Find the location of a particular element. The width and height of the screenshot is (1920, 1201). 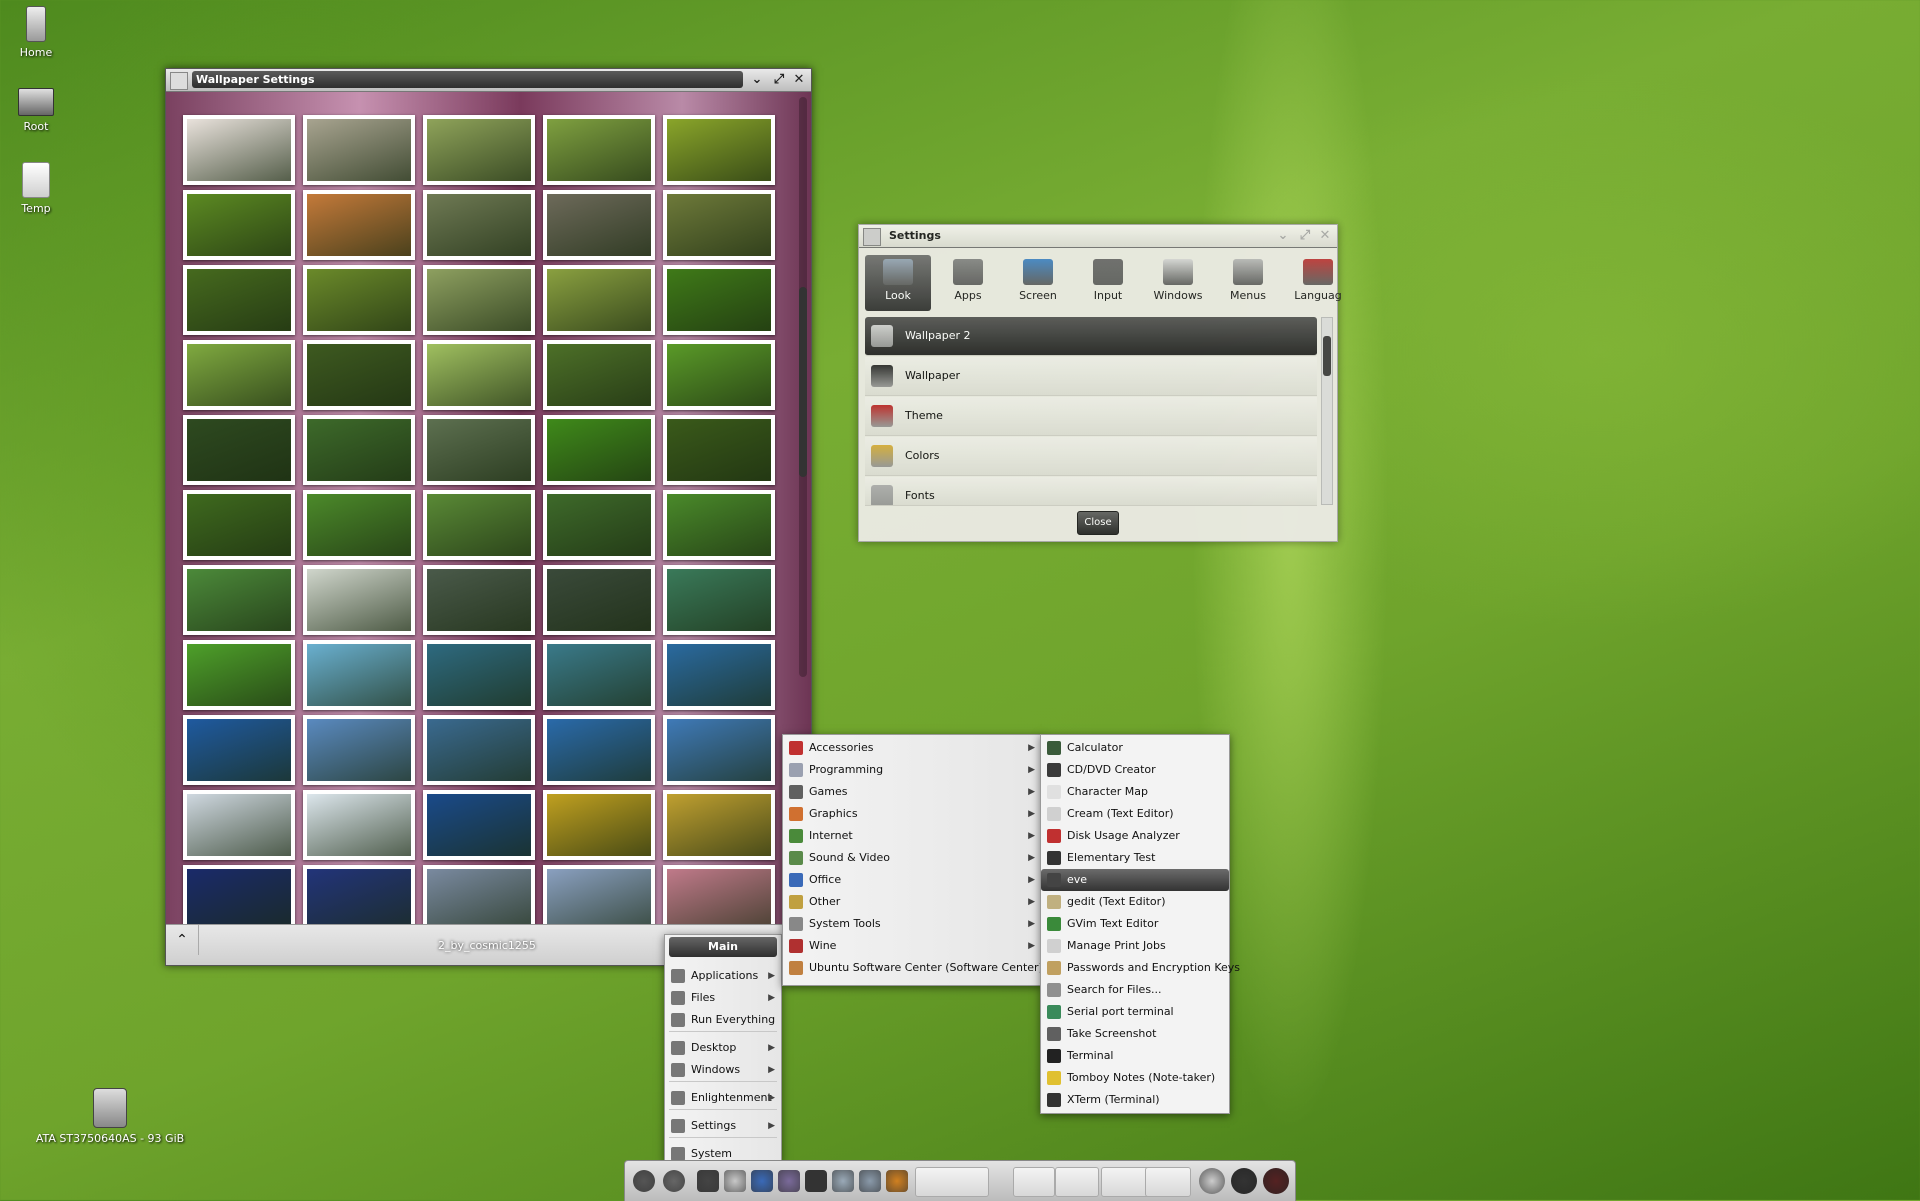

main-menu-item-run-everything: Run Everything is located at coordinates (723, 1020).